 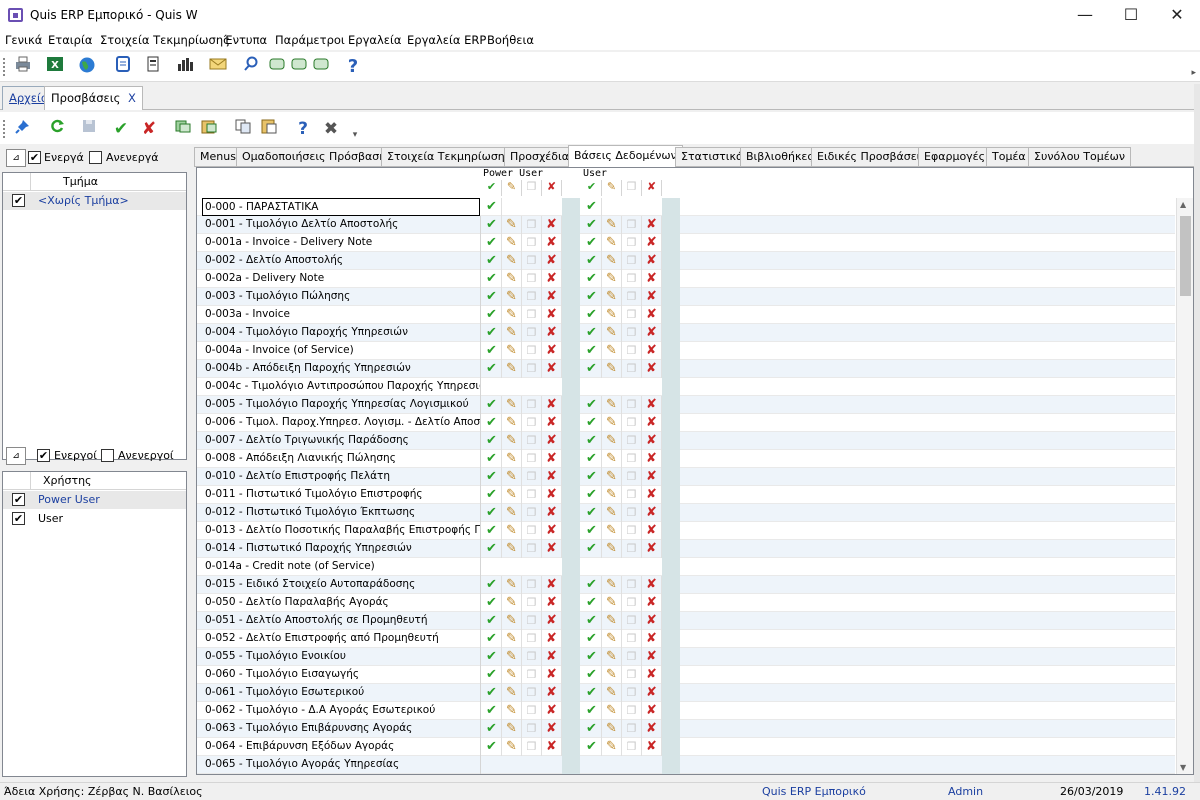 I want to click on close-tool-icon: ✖, so click(x=331, y=129).